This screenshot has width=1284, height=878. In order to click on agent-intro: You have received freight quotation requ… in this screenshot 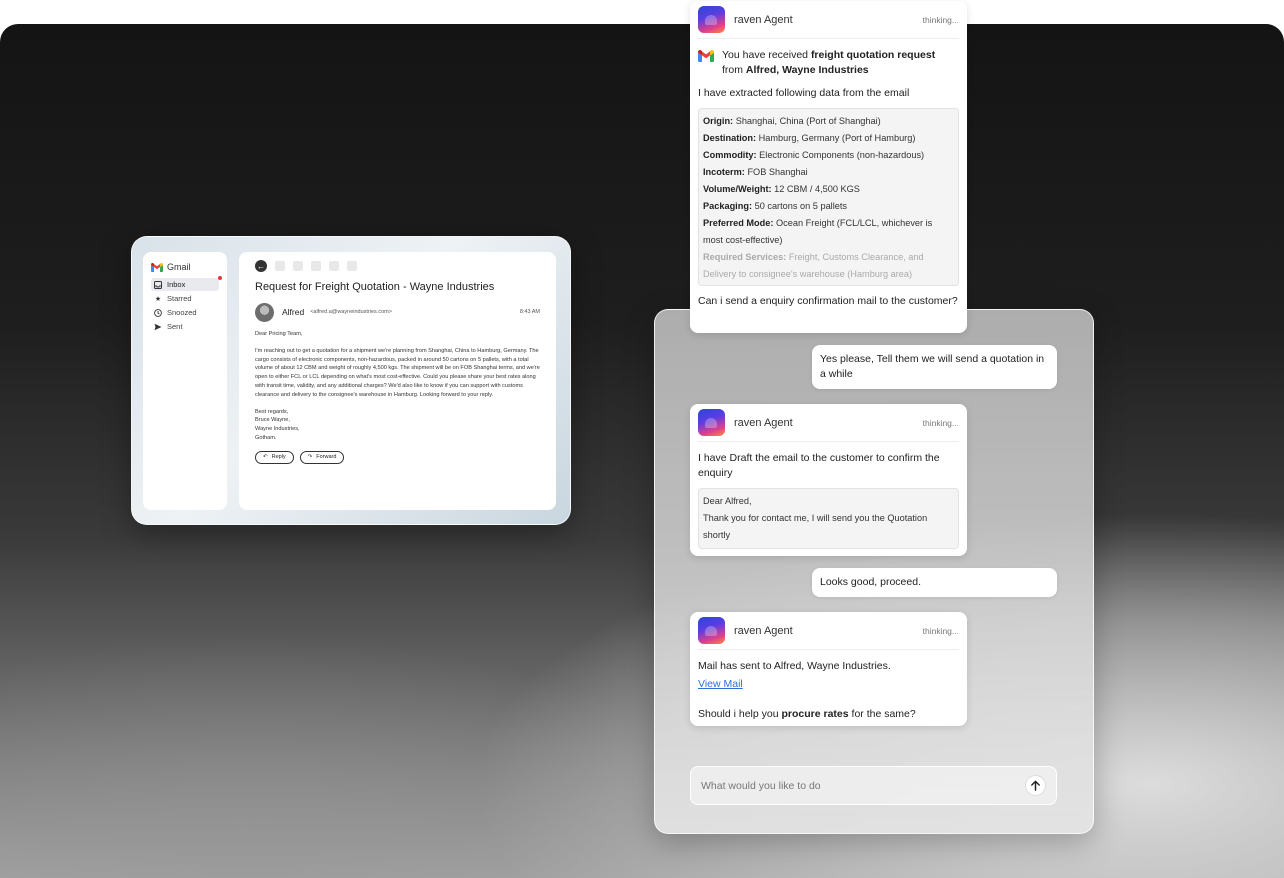, I will do `click(828, 63)`.